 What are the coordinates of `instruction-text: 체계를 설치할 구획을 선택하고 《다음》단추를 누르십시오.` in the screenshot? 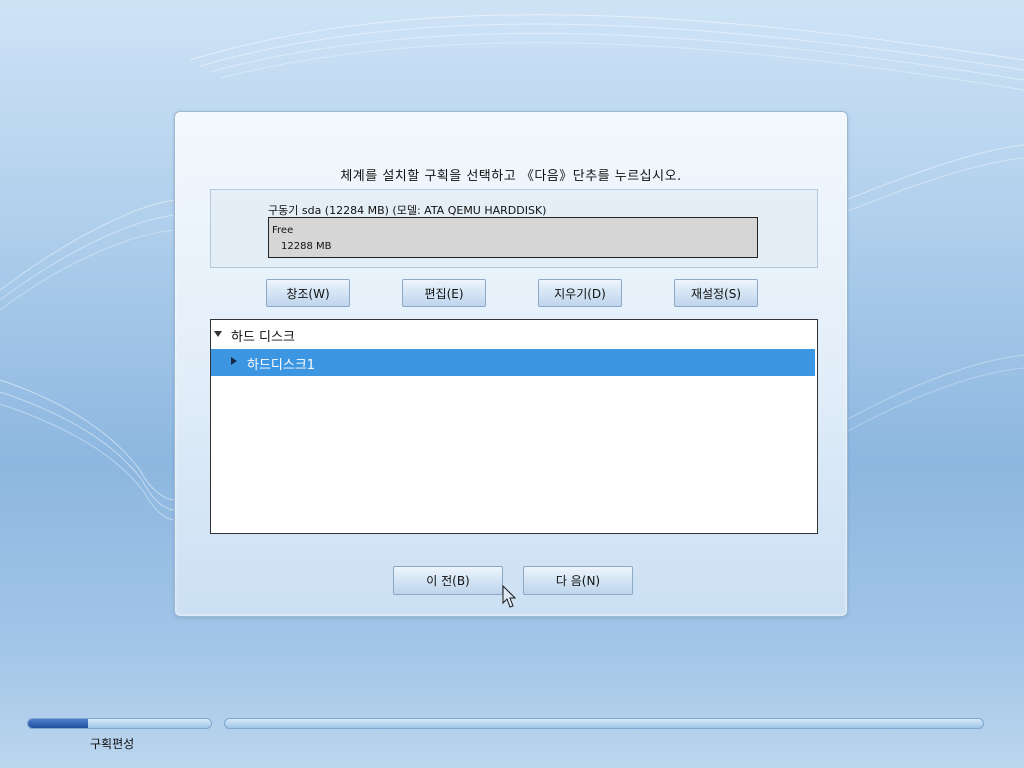 It's located at (511, 176).